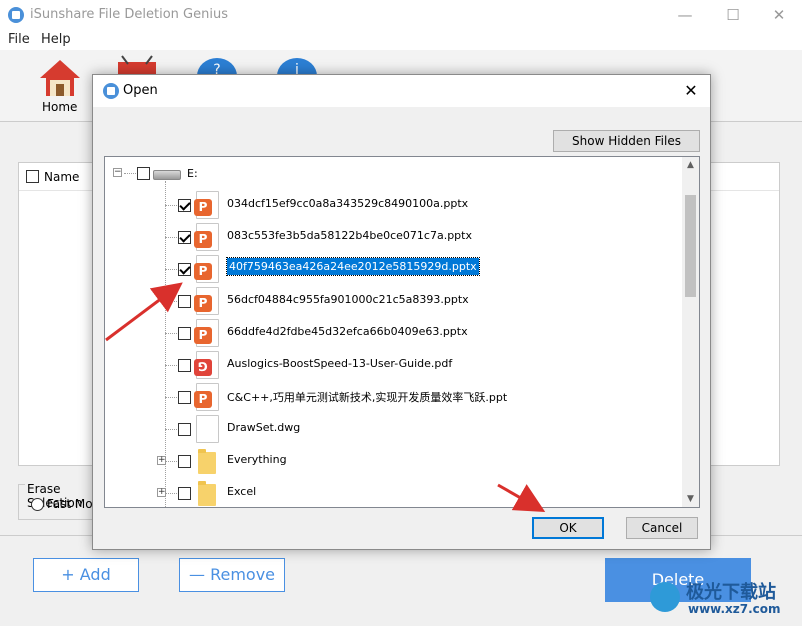  I want to click on watermark: 极光下载站 www.xz7.com, so click(725, 600).